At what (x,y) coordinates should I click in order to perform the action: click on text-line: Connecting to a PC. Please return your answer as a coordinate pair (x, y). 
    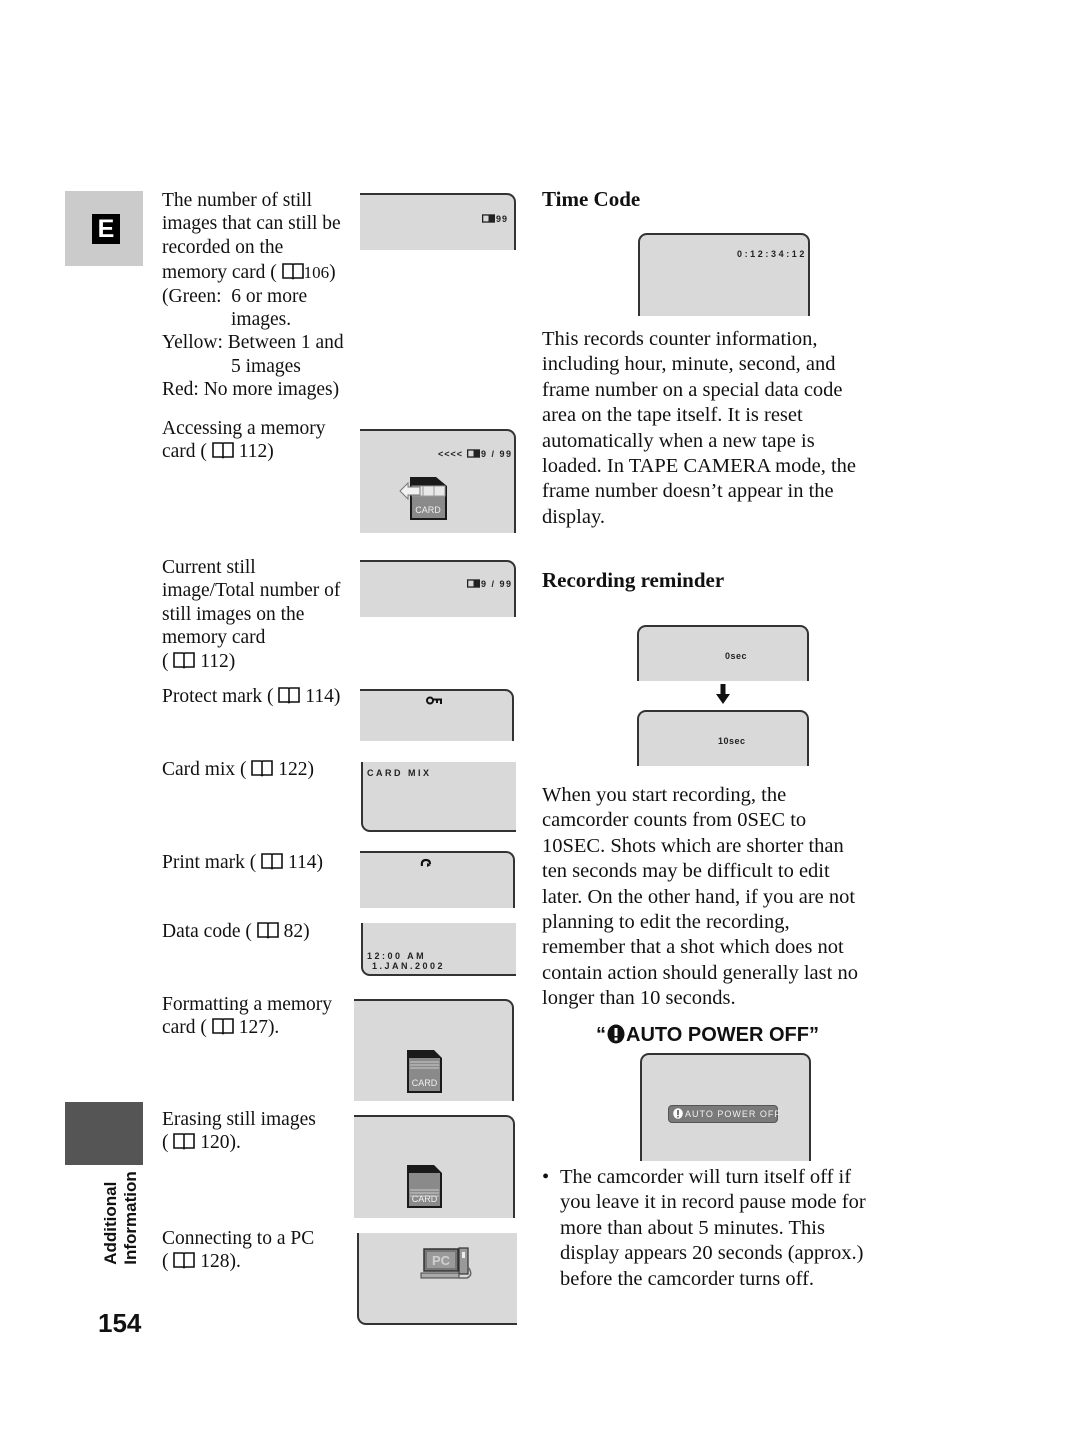
    Looking at the image, I should click on (238, 1238).